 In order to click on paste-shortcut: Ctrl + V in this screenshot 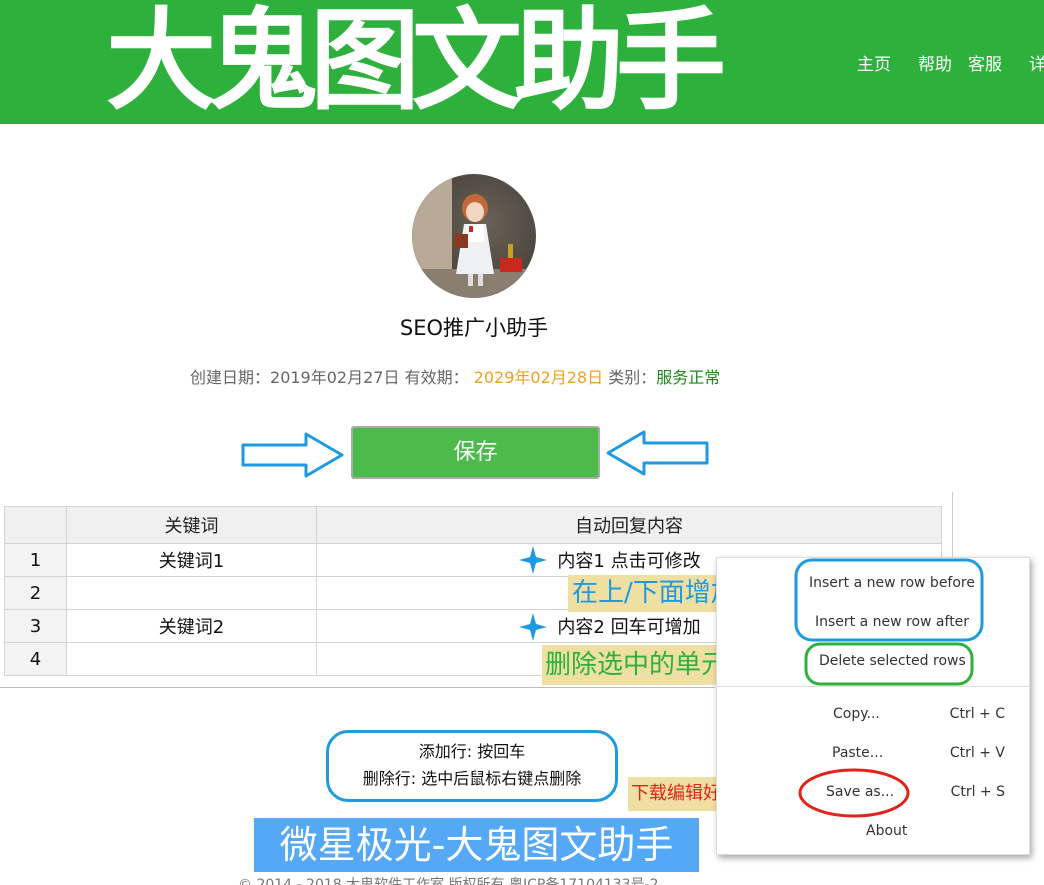, I will do `click(977, 753)`.